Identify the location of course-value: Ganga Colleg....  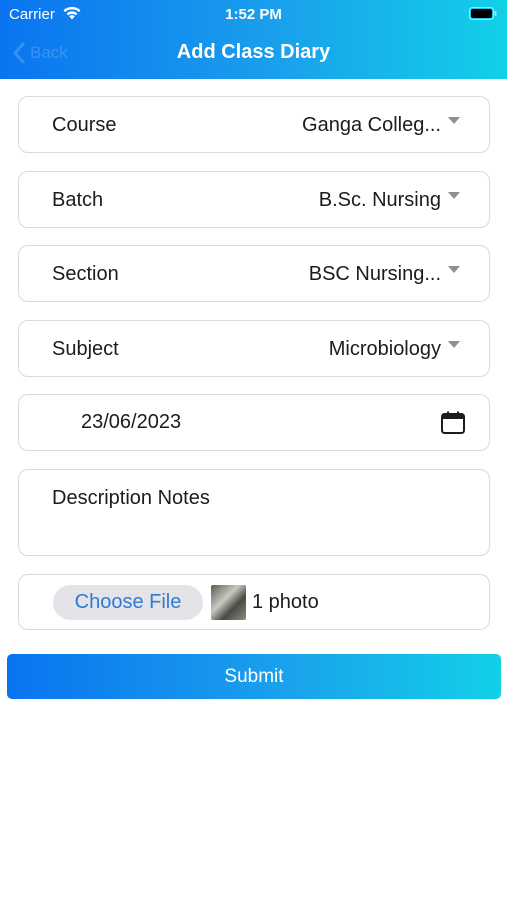
(371, 125).